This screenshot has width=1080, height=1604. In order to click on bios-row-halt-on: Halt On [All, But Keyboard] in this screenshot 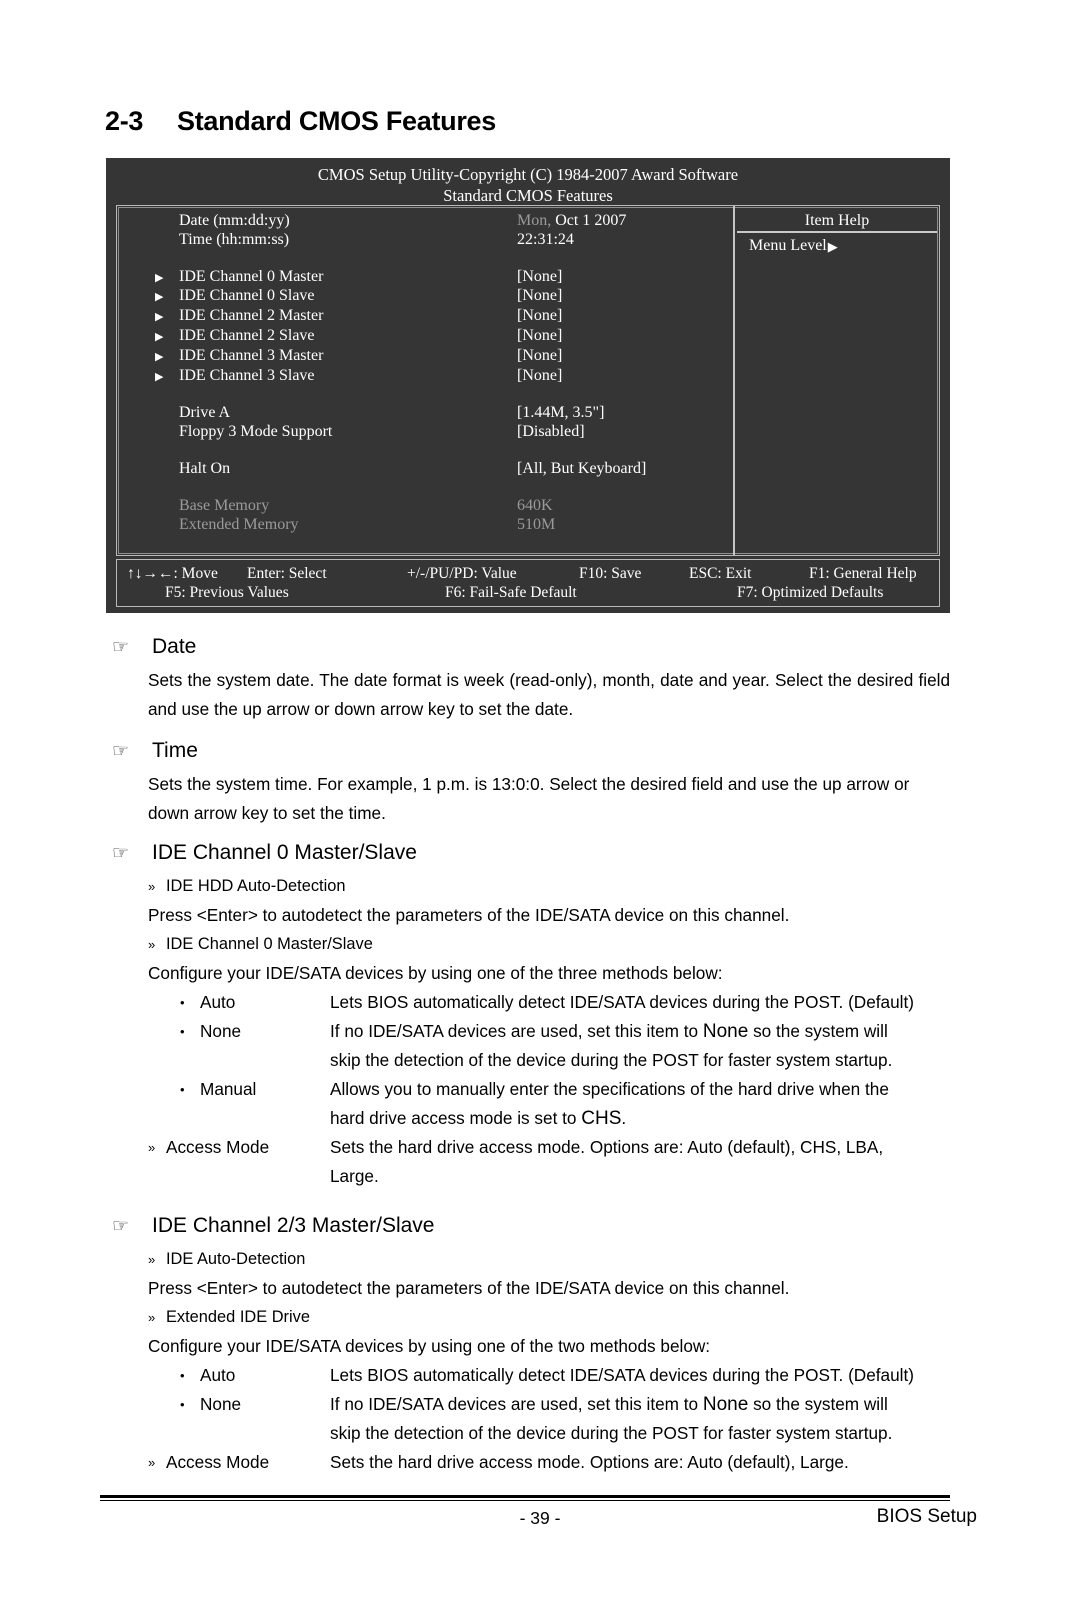, I will do `click(444, 469)`.